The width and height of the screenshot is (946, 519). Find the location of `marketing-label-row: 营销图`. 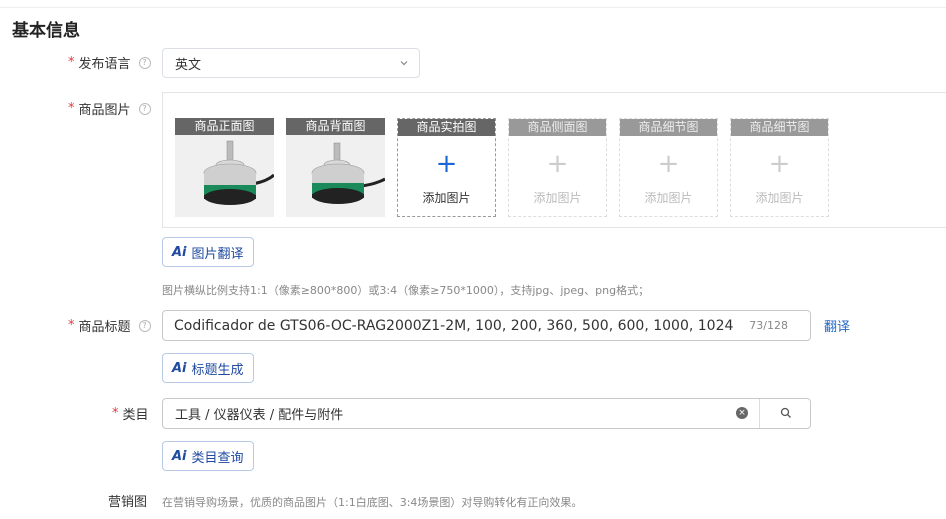

marketing-label-row: 营销图 is located at coordinates (127, 500).